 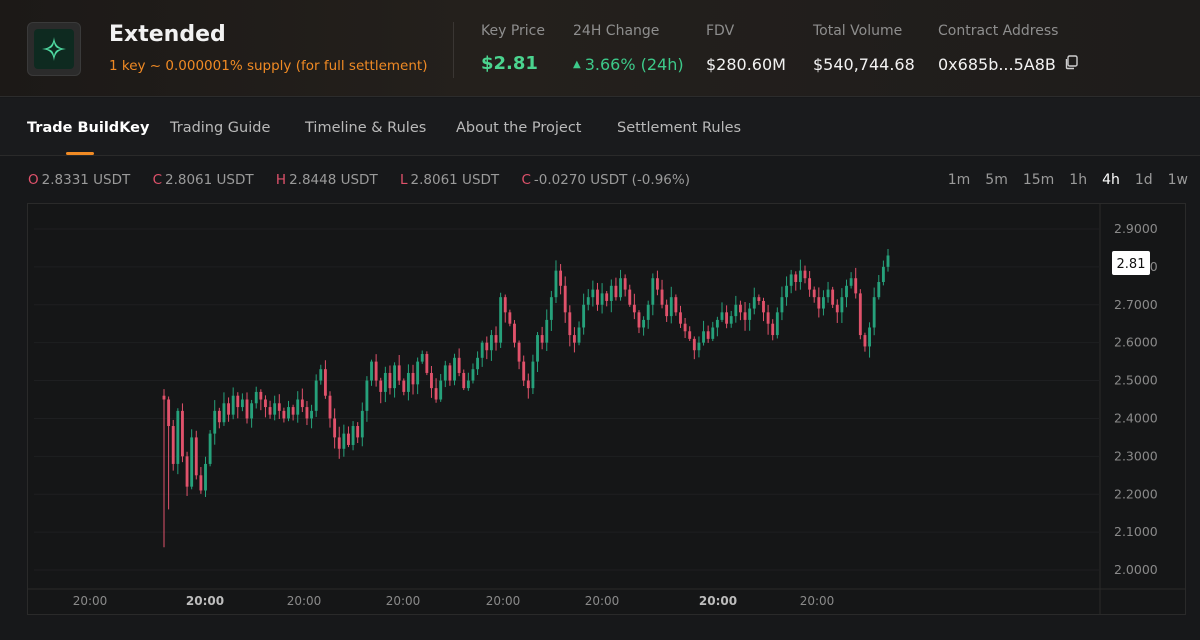 I want to click on project-logo, so click(x=54, y=49).